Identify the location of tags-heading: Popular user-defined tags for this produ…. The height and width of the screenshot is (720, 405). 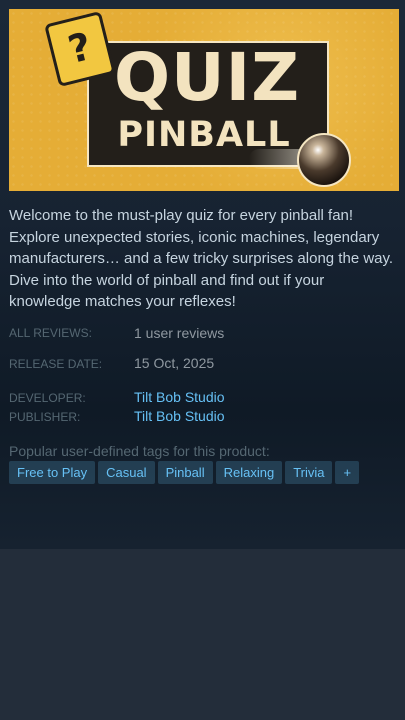
(139, 451).